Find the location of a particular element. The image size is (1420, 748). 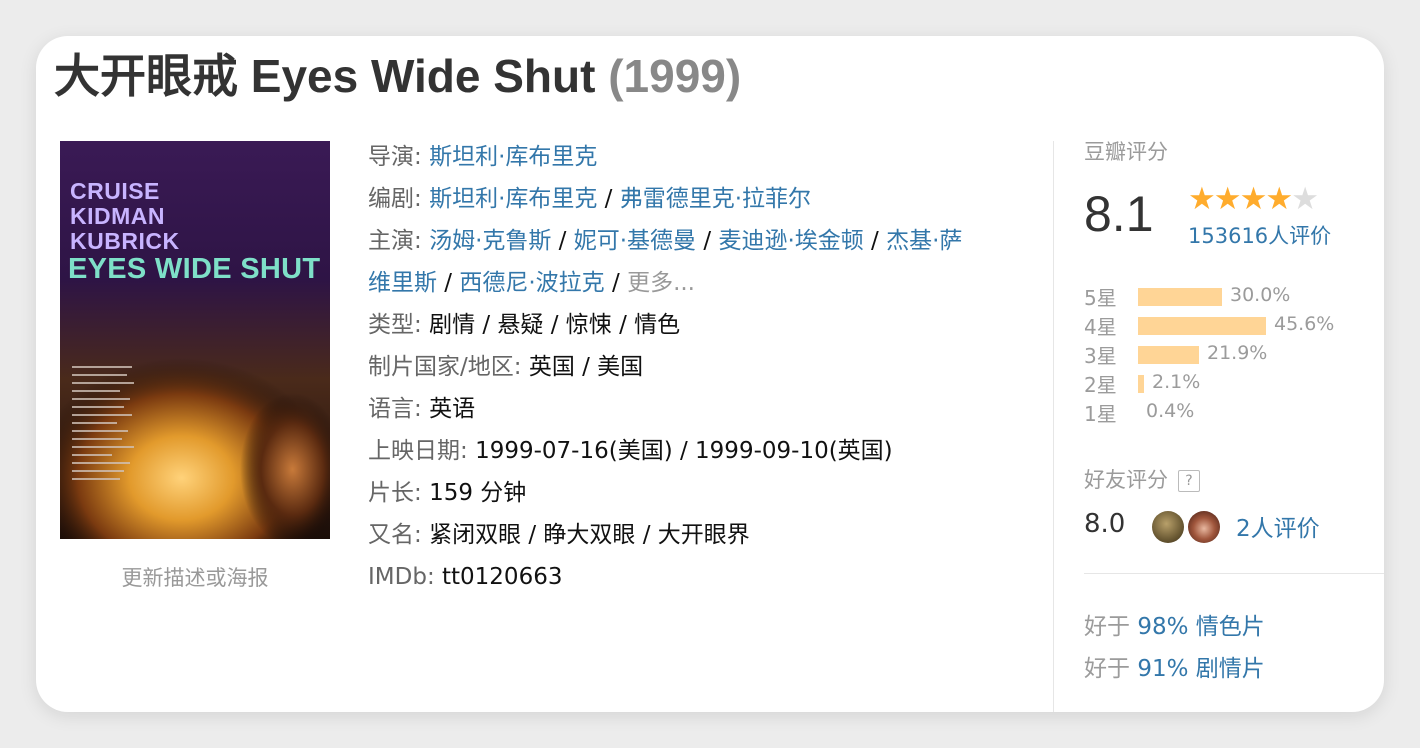

better-than: 好于 98% 情色片 好于 91% 剧情片 is located at coordinates (1174, 648).